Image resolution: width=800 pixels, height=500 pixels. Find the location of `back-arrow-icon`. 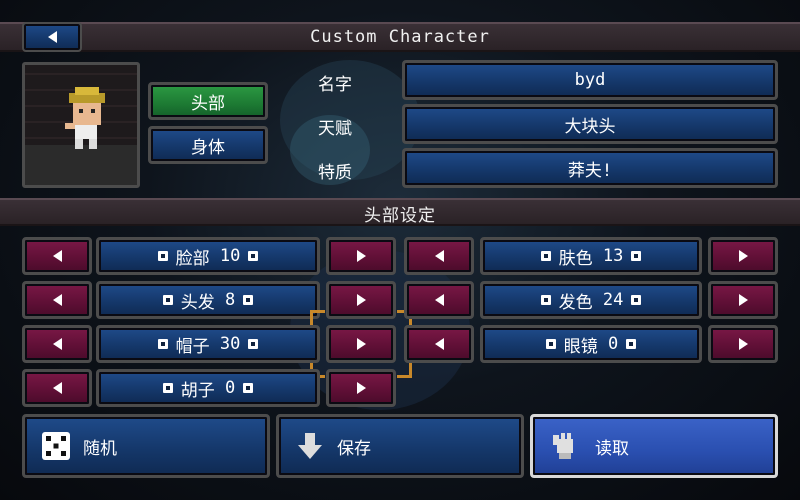

back-arrow-icon is located at coordinates (52, 37).